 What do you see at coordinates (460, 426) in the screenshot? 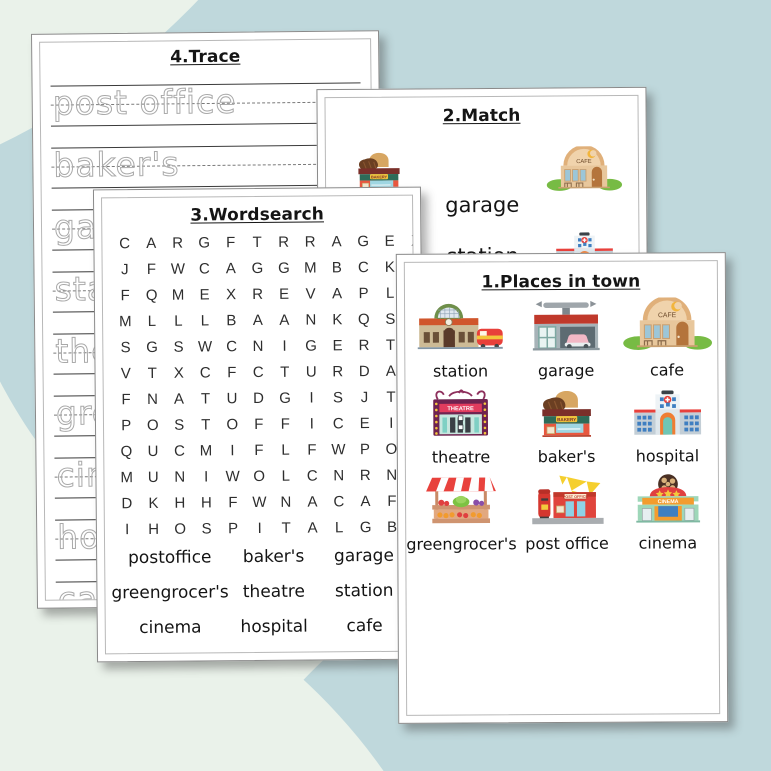
I see `place-item: THEATRE theatre` at bounding box center [460, 426].